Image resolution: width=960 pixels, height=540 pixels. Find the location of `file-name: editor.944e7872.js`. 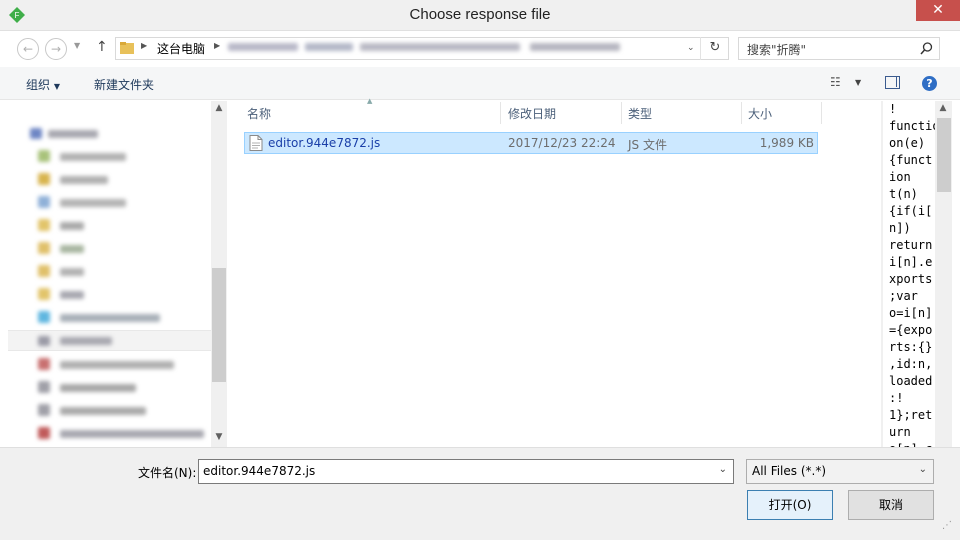

file-name: editor.944e7872.js is located at coordinates (324, 143).